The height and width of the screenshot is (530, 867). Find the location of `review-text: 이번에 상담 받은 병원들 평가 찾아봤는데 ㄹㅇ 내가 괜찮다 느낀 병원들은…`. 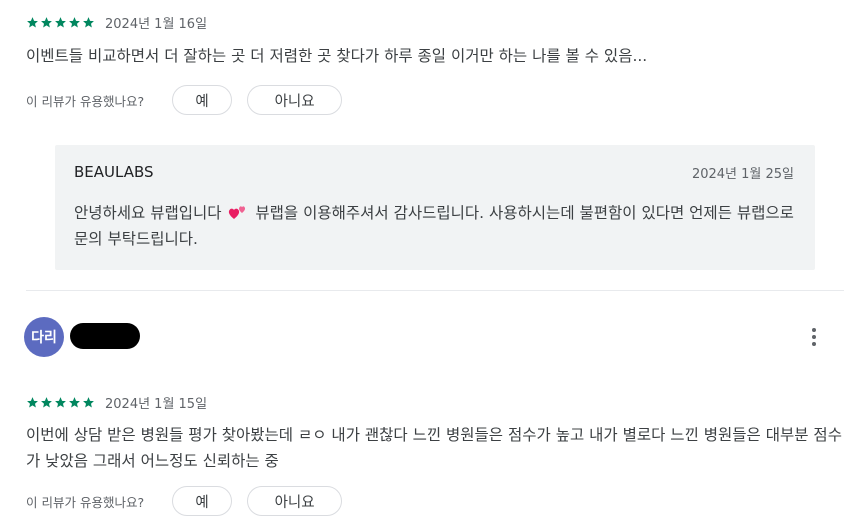

review-text: 이번에 상담 받은 병원들 평가 찾아봤는데 ㄹㅇ 내가 괜찮다 느낀 병원들은… is located at coordinates (434, 448).